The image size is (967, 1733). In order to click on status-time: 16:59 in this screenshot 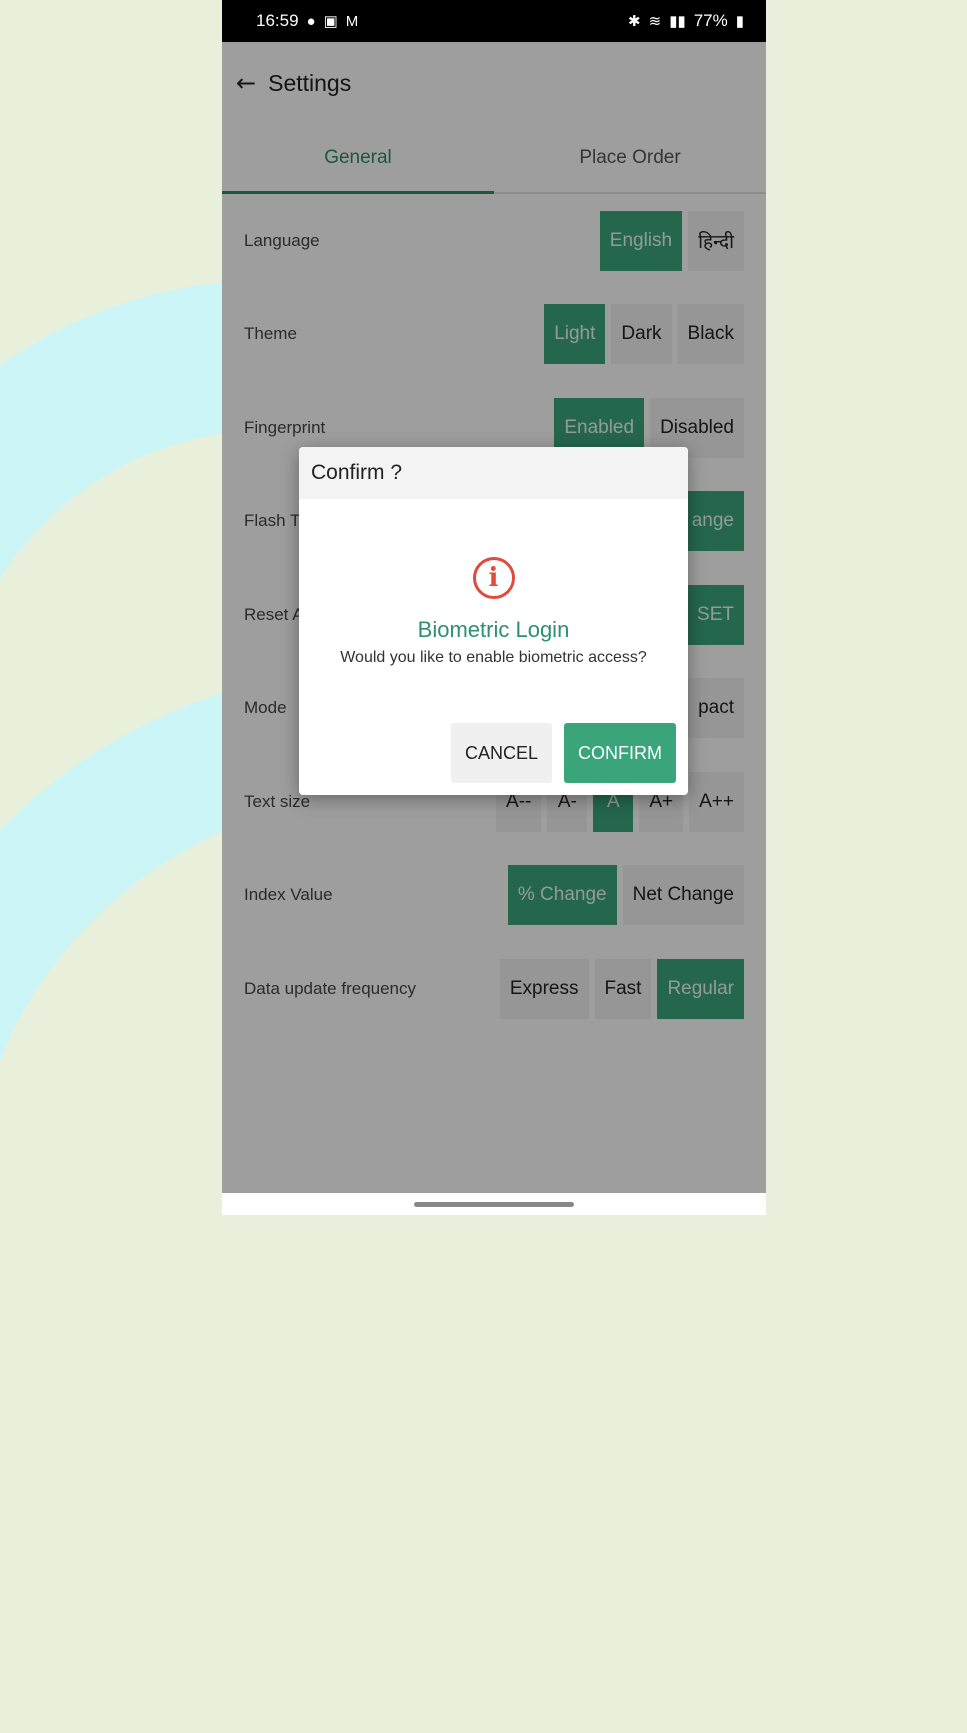, I will do `click(277, 20)`.